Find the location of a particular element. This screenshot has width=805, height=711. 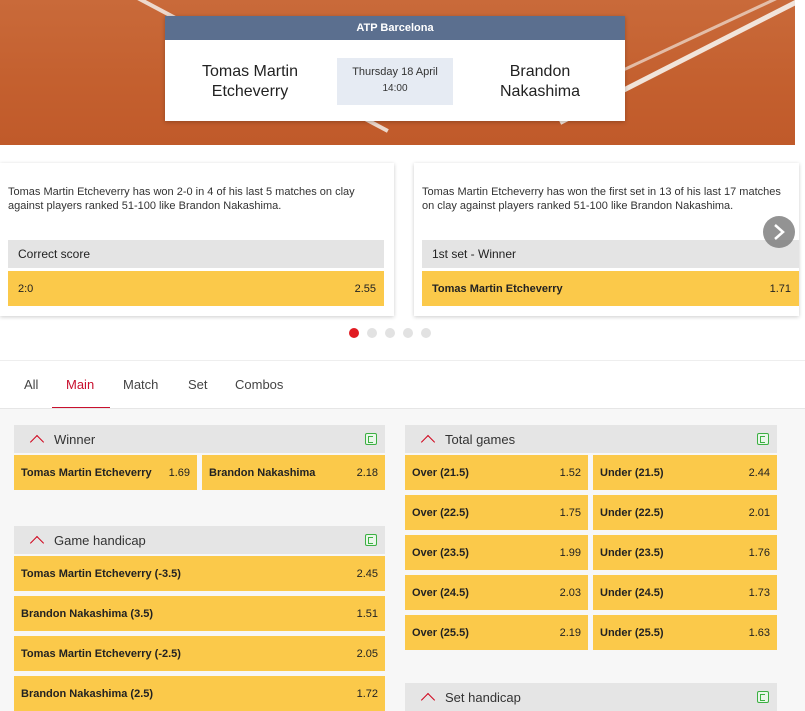

court-line is located at coordinates (707, 36).